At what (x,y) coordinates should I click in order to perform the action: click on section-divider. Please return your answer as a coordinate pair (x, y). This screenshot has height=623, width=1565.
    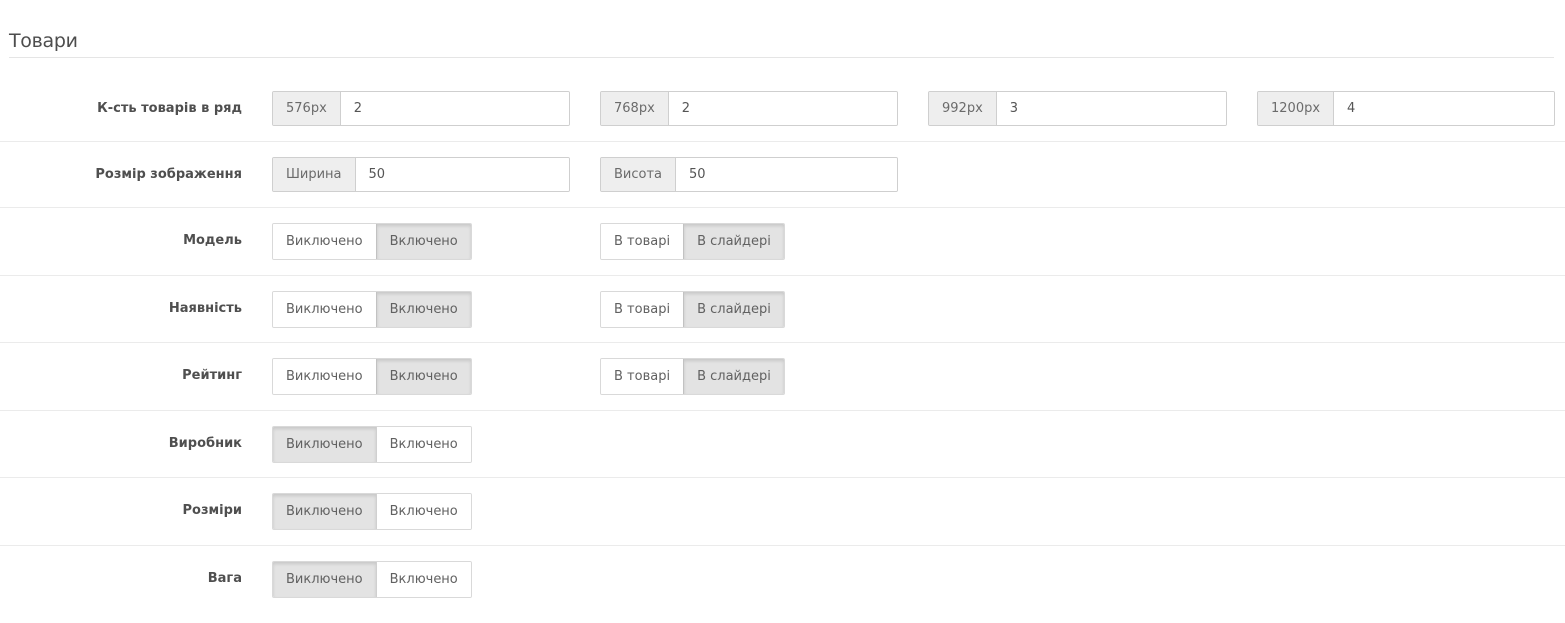
    Looking at the image, I should click on (781, 57).